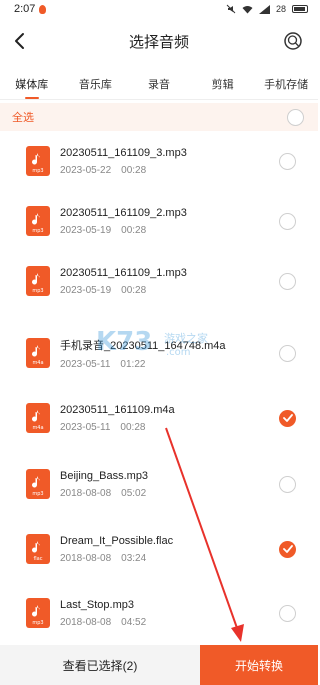 Image resolution: width=320 pixels, height=685 pixels. I want to click on file-row: mp3 Last_Stop.mp3 2018-08-08 04:52, so click(159, 613).